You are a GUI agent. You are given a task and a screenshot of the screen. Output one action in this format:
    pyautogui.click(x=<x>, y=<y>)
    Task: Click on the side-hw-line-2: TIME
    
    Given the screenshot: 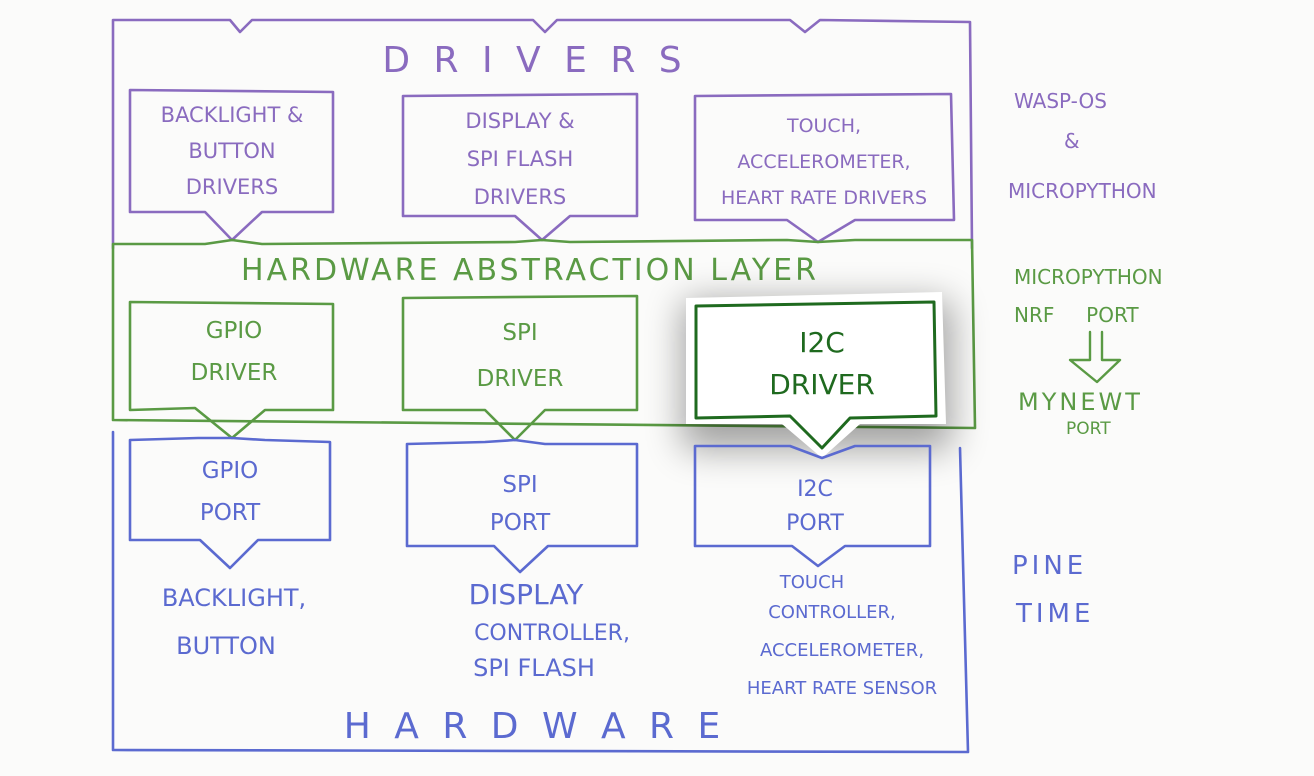 What is the action you would take?
    pyautogui.click(x=1054, y=614)
    